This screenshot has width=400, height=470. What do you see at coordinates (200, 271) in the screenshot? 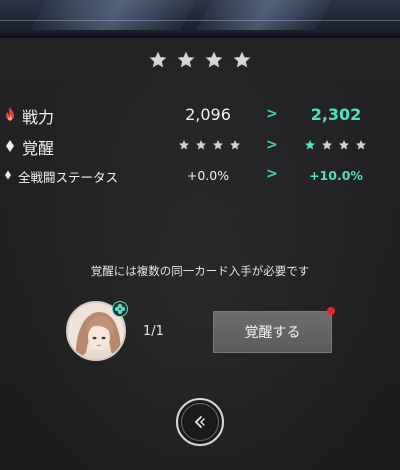
I see `awaken-requirement-notice: 覚醒には複数の同一カード入手が必要です` at bounding box center [200, 271].